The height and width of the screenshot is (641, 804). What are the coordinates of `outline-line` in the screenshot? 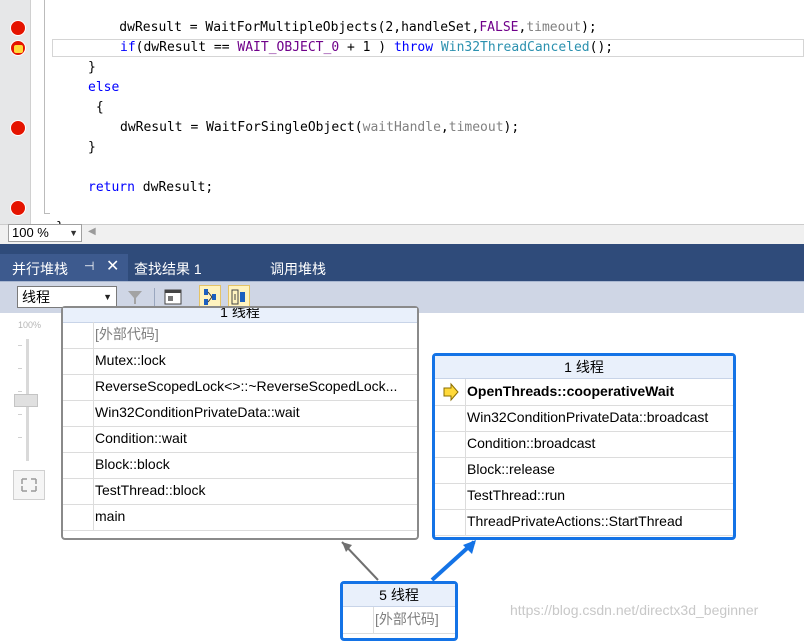 It's located at (44, 107).